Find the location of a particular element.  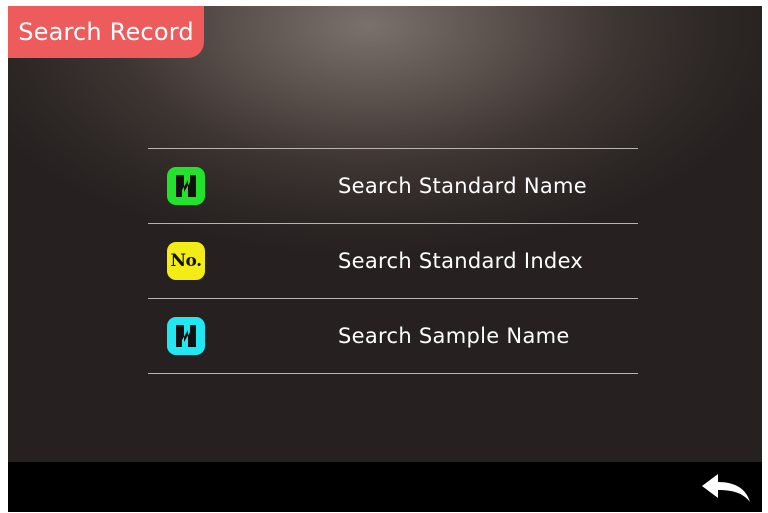

bottom-bar is located at coordinates (385, 487).